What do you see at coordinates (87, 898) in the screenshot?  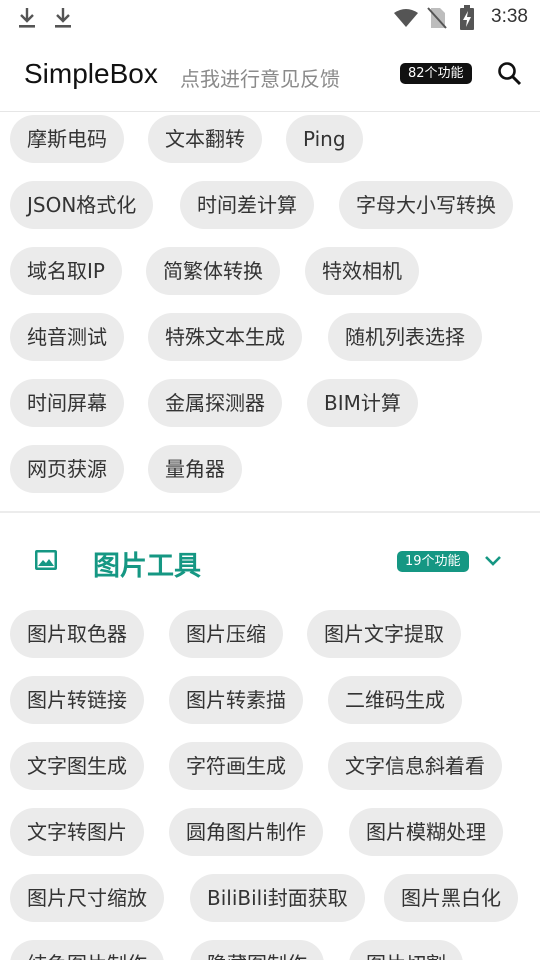 I see `tool-chip: 图片尺寸缩放` at bounding box center [87, 898].